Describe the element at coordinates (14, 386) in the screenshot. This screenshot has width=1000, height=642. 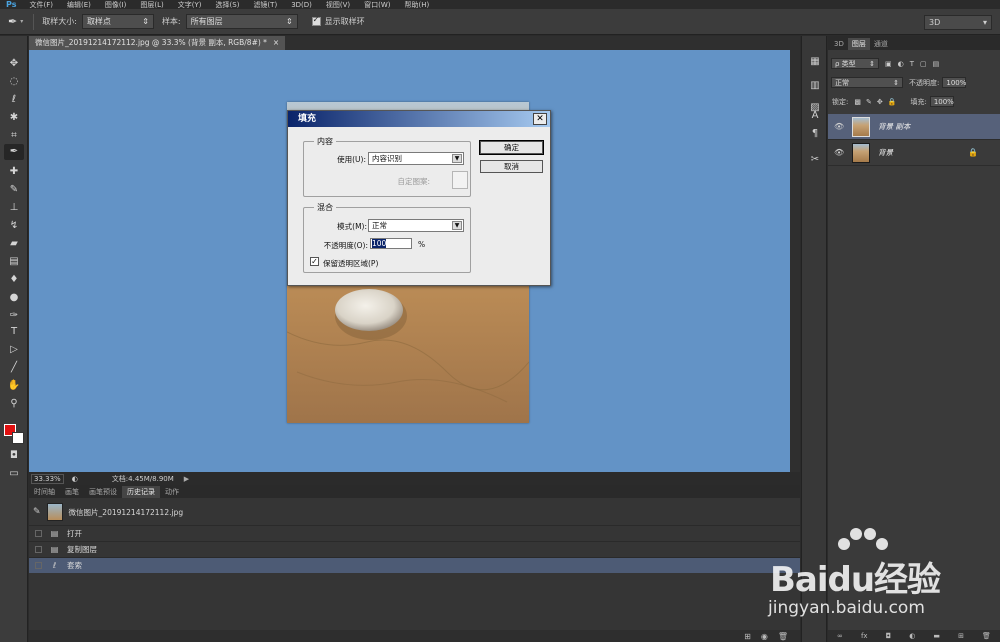
I see `hand-tool-icon: ✋` at that location.